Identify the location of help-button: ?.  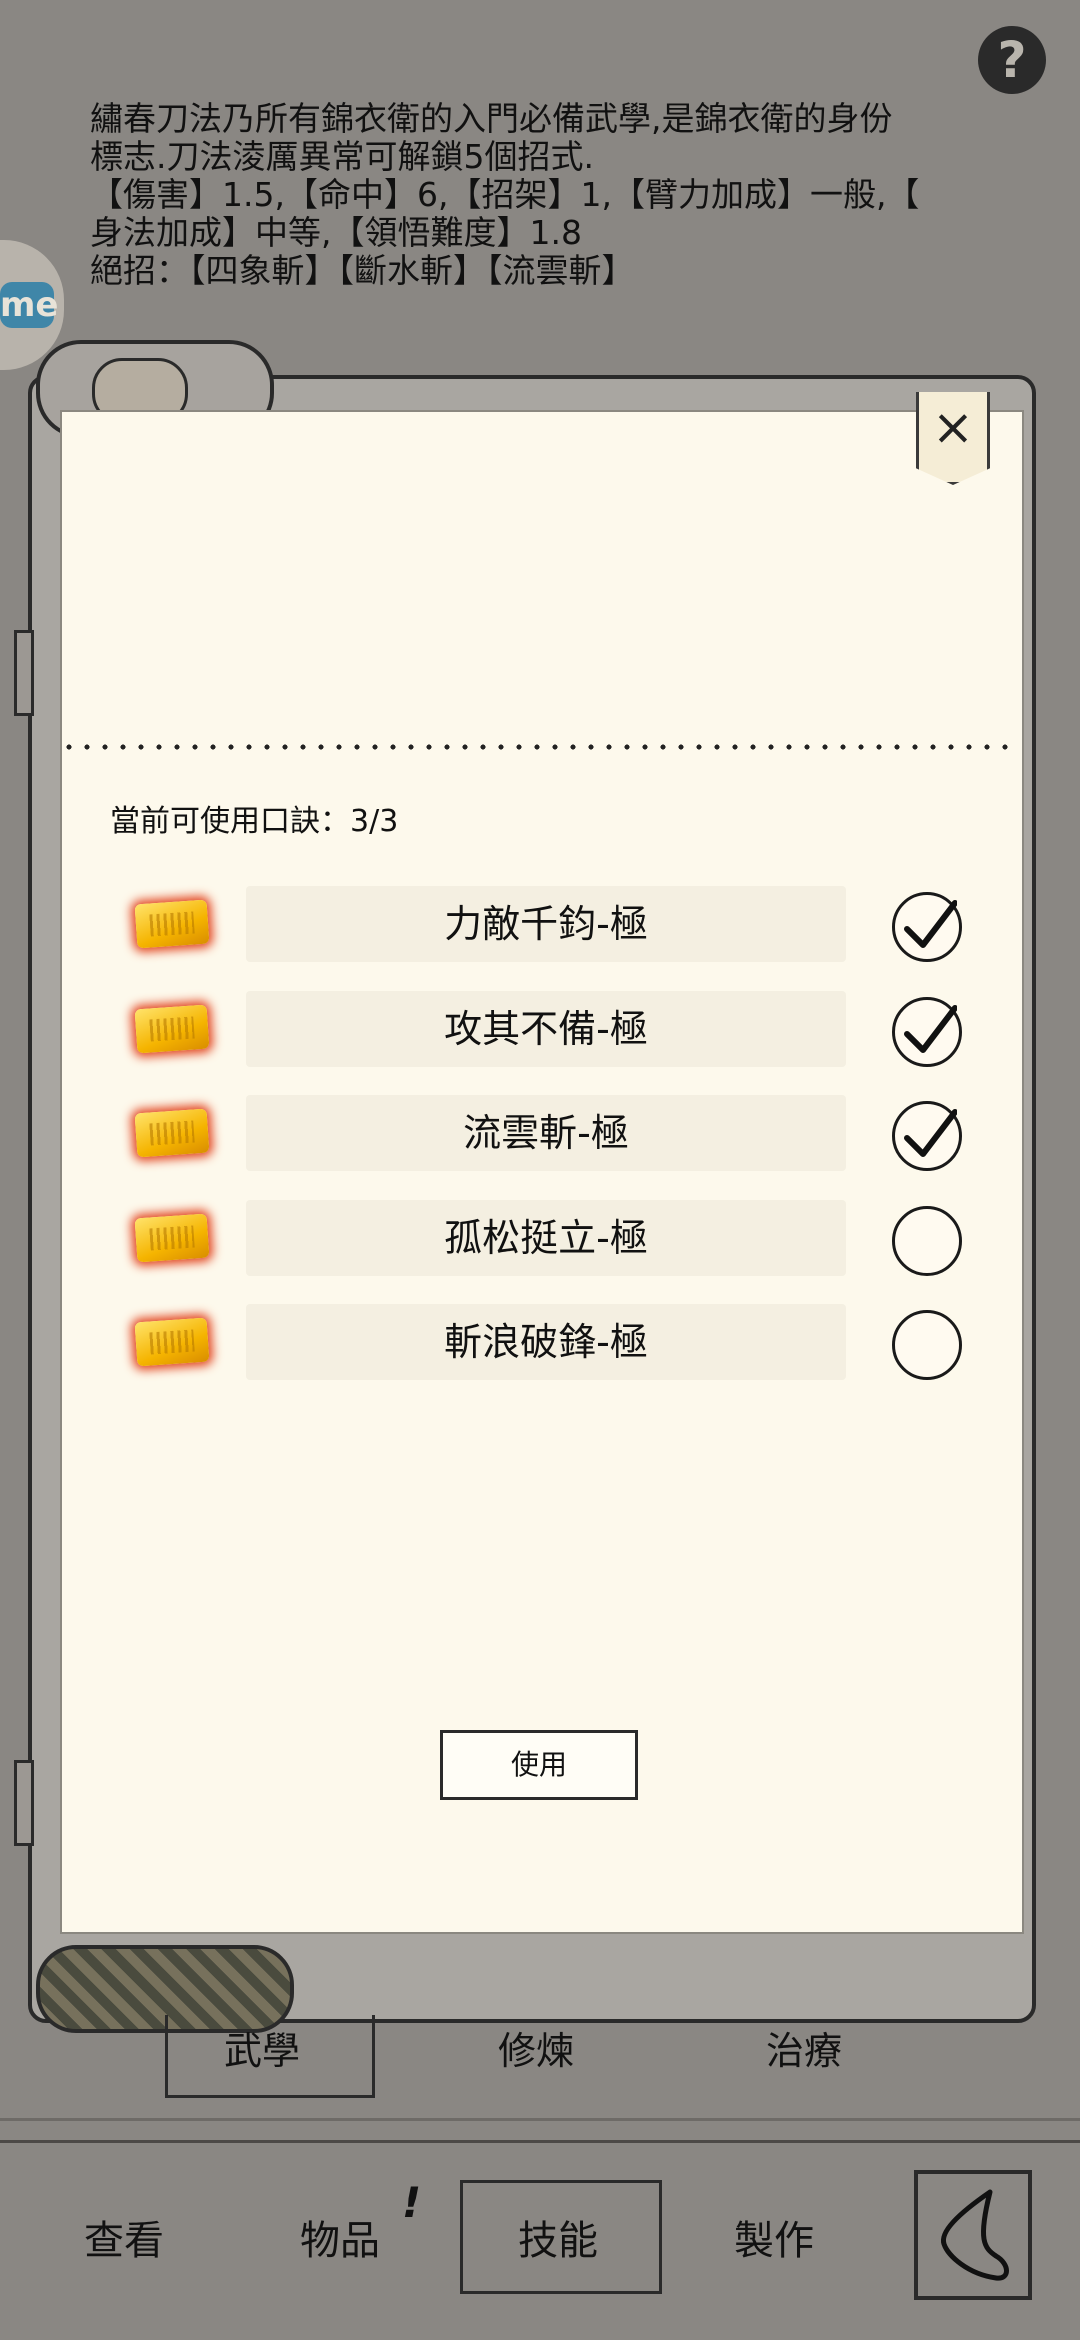
(1012, 60).